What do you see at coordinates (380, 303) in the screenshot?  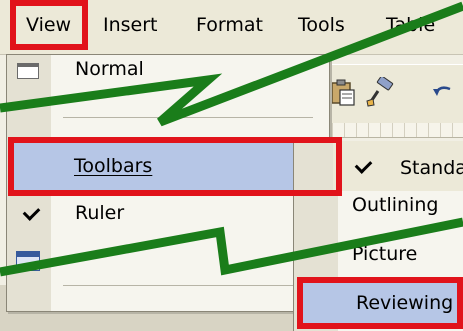 I see `highlight-box-reviewing` at bounding box center [380, 303].